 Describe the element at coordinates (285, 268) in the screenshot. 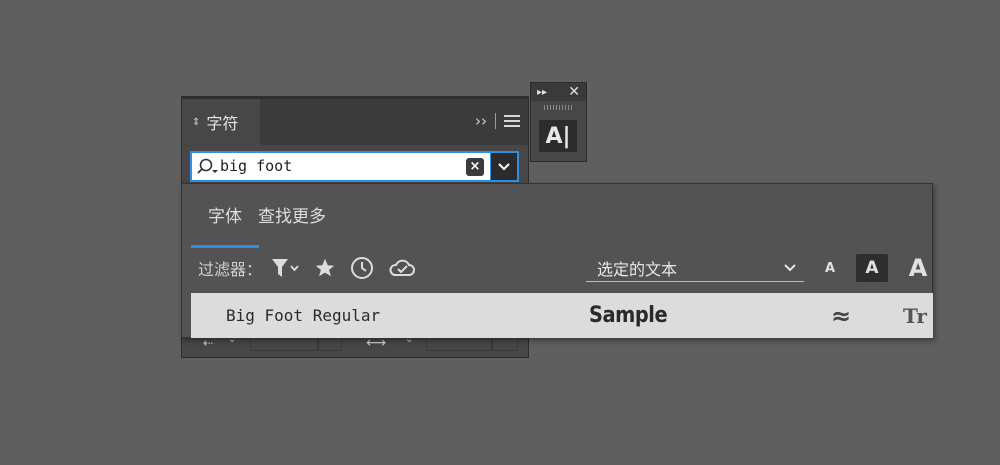

I see `funnel-icon` at that location.